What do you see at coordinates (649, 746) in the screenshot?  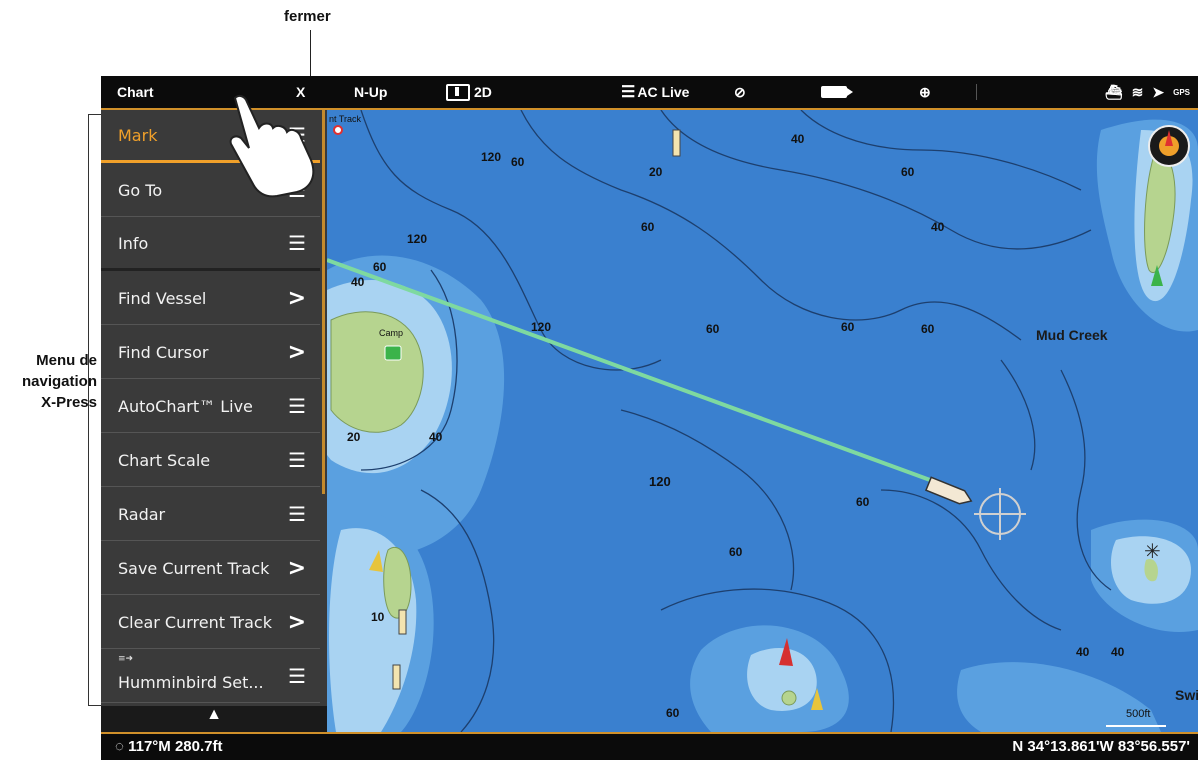 I see `bottom-status-bar: ◌ 117°M 280.7ft N 34°13.861'W 83°56.557'` at bounding box center [649, 746].